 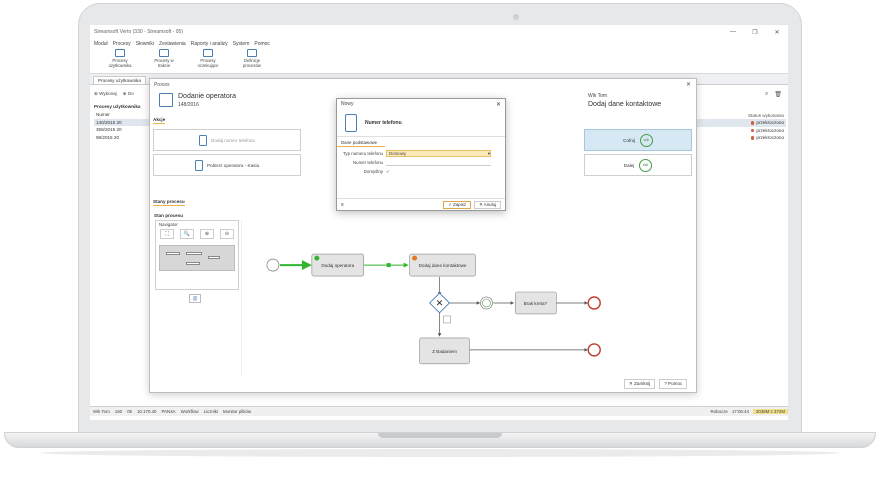 What do you see at coordinates (207, 234) in the screenshot?
I see `zoom-in-icon: ⊕` at bounding box center [207, 234].